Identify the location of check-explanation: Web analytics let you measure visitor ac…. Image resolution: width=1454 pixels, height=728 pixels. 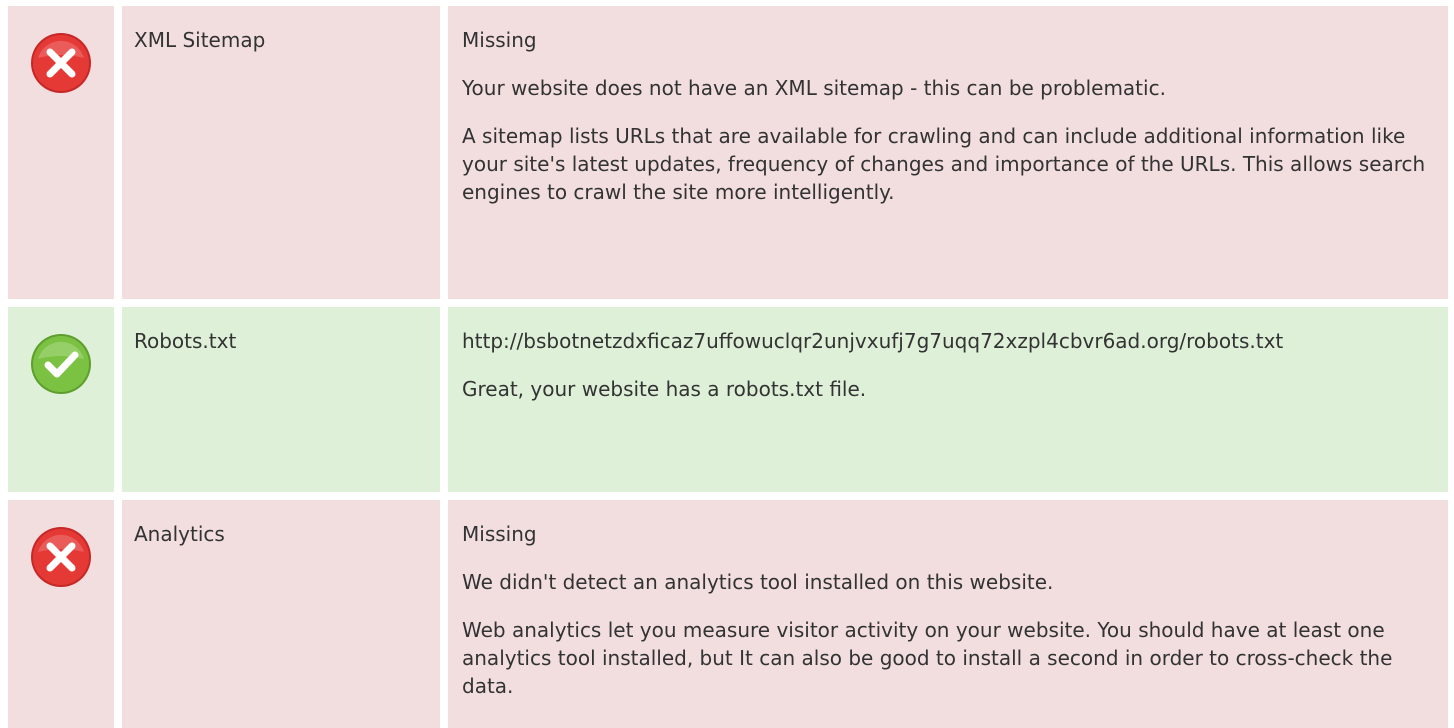
(927, 658).